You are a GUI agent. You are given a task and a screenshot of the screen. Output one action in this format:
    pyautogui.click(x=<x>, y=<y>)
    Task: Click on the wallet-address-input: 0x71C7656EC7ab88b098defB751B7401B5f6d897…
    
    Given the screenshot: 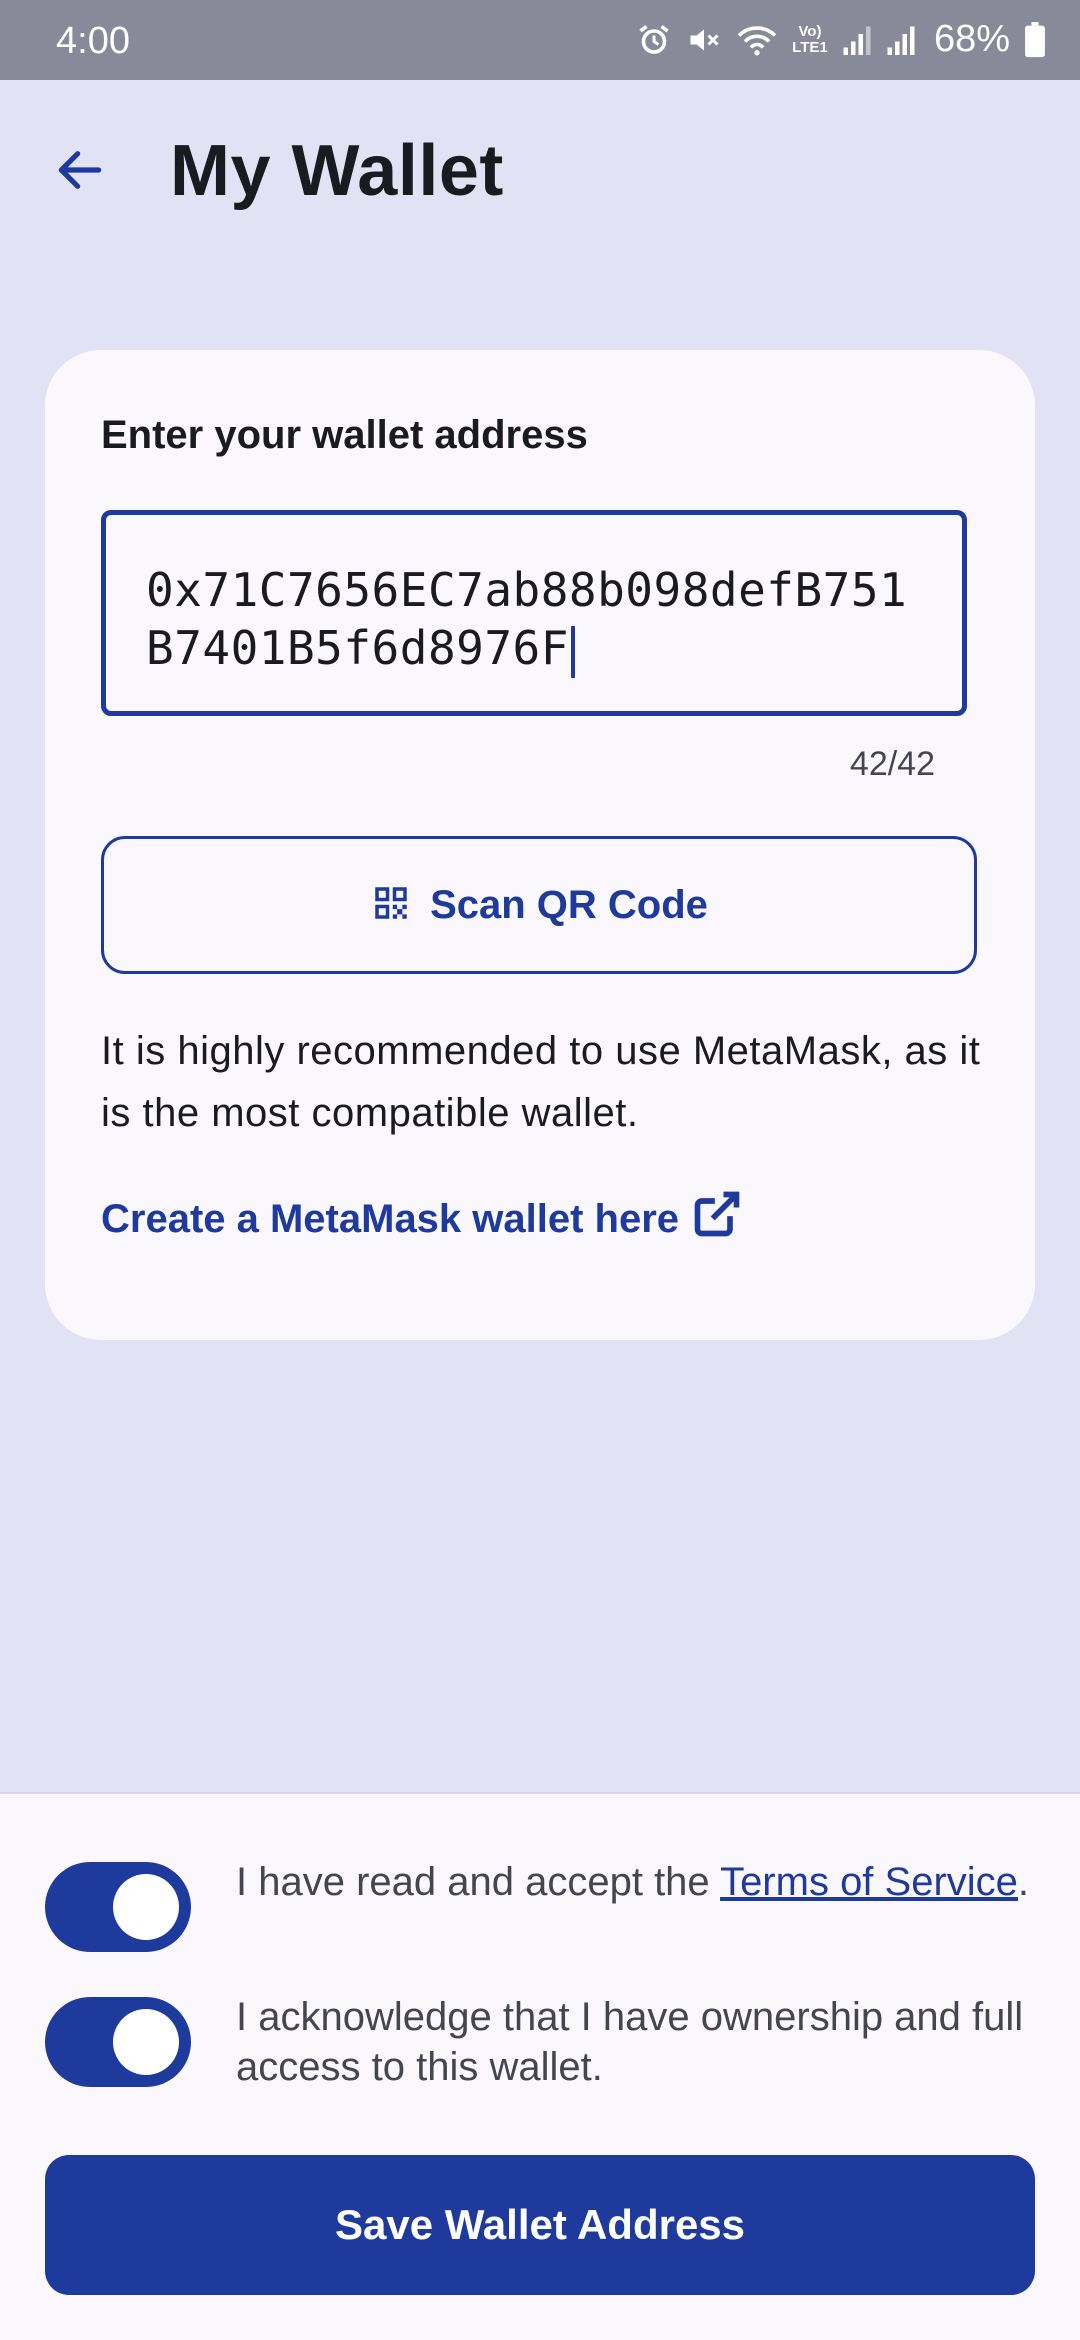 What is the action you would take?
    pyautogui.click(x=534, y=613)
    